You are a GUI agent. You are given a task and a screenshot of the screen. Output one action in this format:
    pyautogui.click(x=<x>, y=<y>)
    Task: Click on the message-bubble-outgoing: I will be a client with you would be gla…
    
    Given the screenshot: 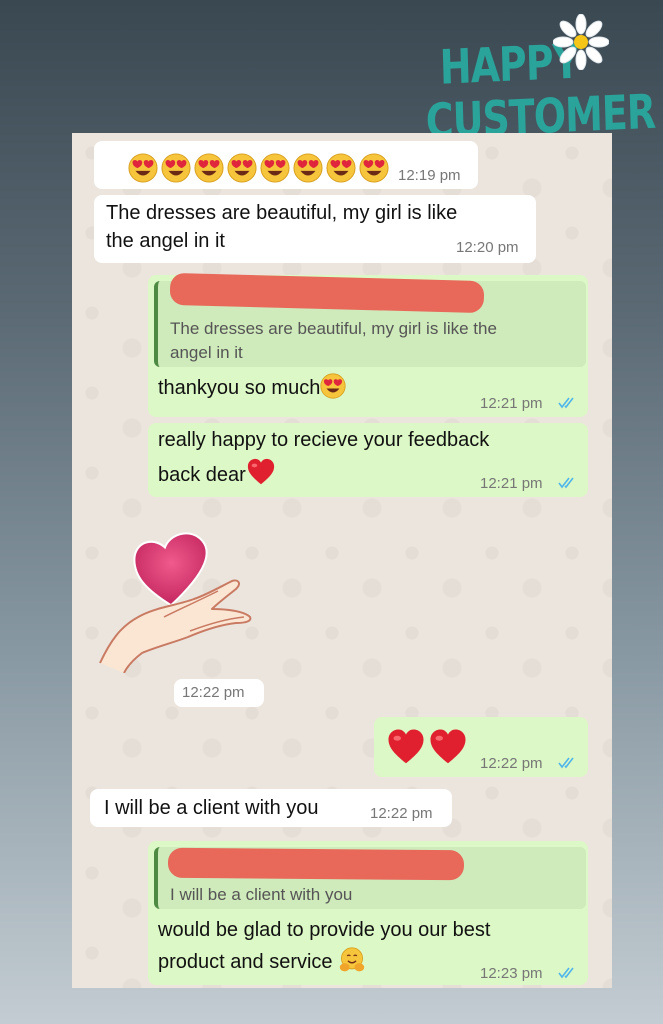 What is the action you would take?
    pyautogui.click(x=368, y=913)
    